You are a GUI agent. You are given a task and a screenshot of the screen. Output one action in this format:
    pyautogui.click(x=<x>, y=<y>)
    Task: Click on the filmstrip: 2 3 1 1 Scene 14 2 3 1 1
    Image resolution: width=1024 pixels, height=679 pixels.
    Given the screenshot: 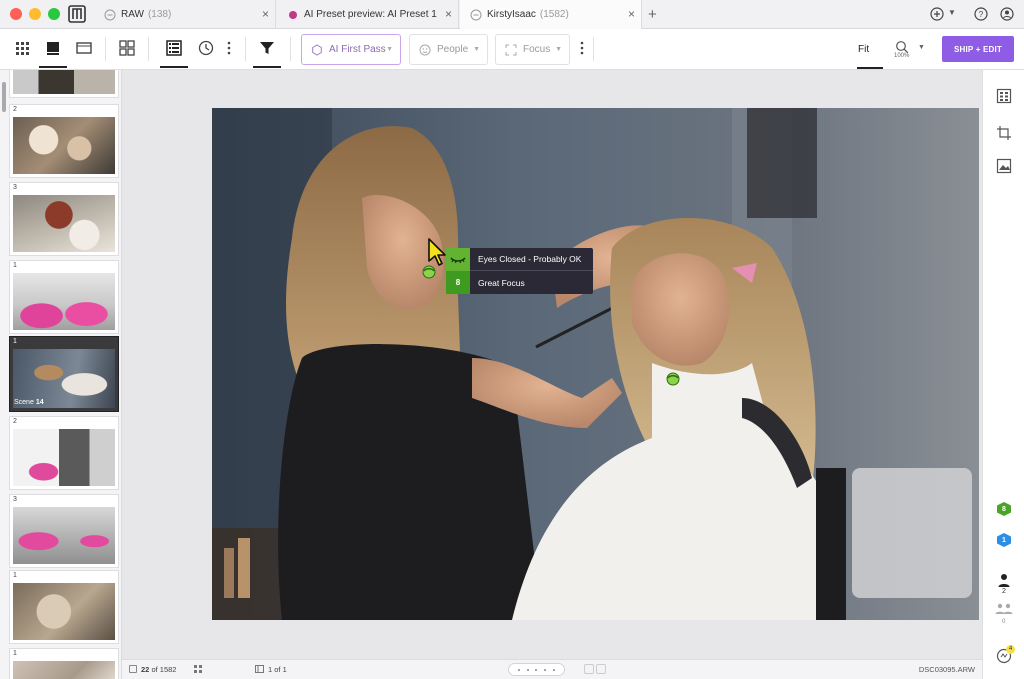 What is the action you would take?
    pyautogui.click(x=61, y=374)
    